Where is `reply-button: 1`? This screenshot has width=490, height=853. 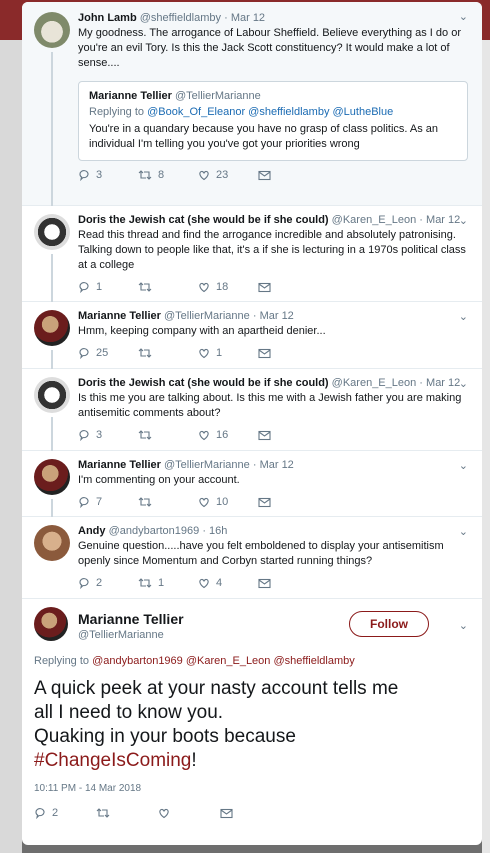 reply-button: 1 is located at coordinates (108, 287).